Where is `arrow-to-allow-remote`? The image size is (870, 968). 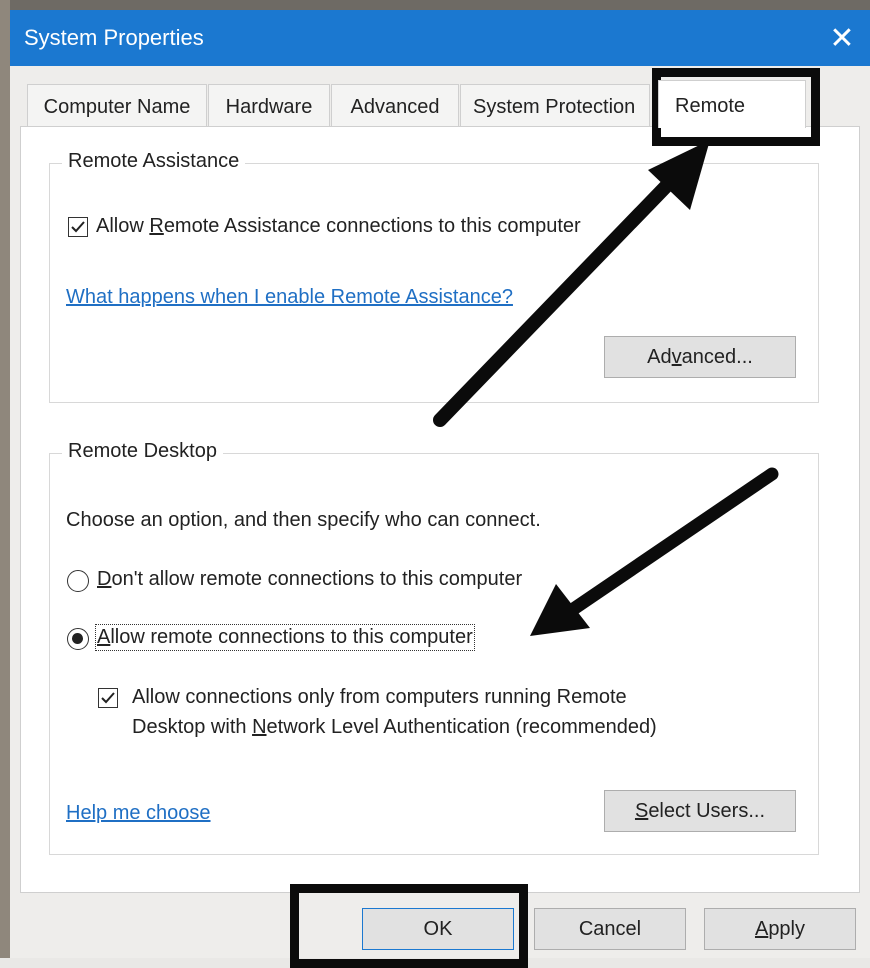 arrow-to-allow-remote is located at coordinates (654, 551).